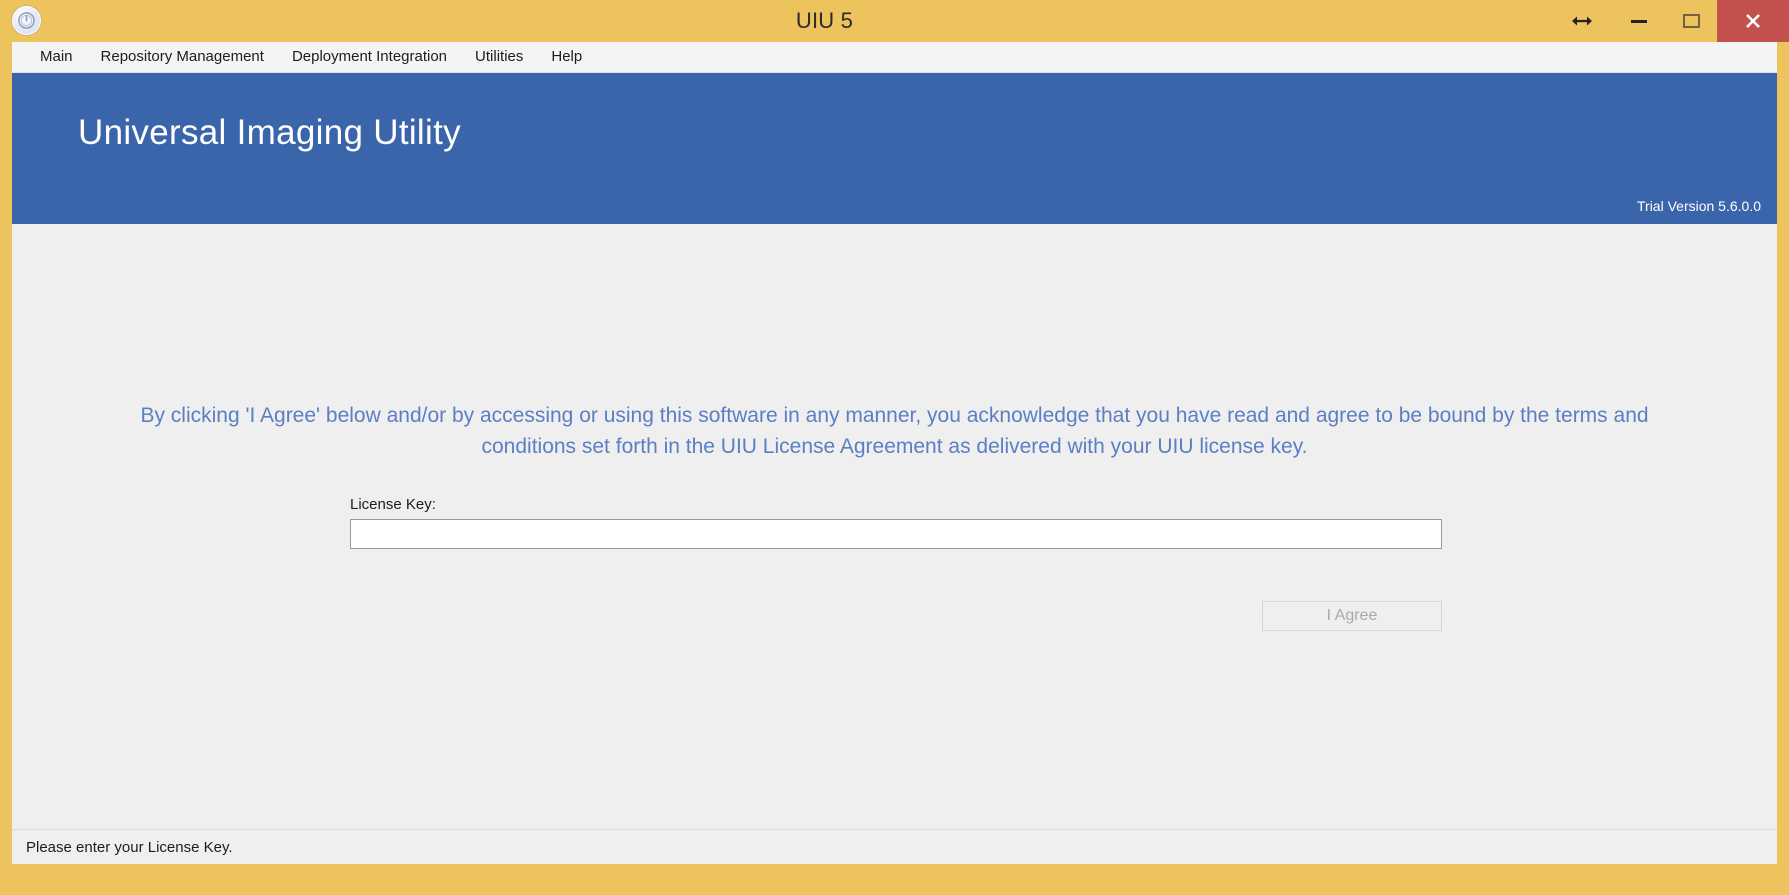 The image size is (1789, 895). What do you see at coordinates (1699, 206) in the screenshot?
I see `banner-version-label: Trial Version 5.6.0.0` at bounding box center [1699, 206].